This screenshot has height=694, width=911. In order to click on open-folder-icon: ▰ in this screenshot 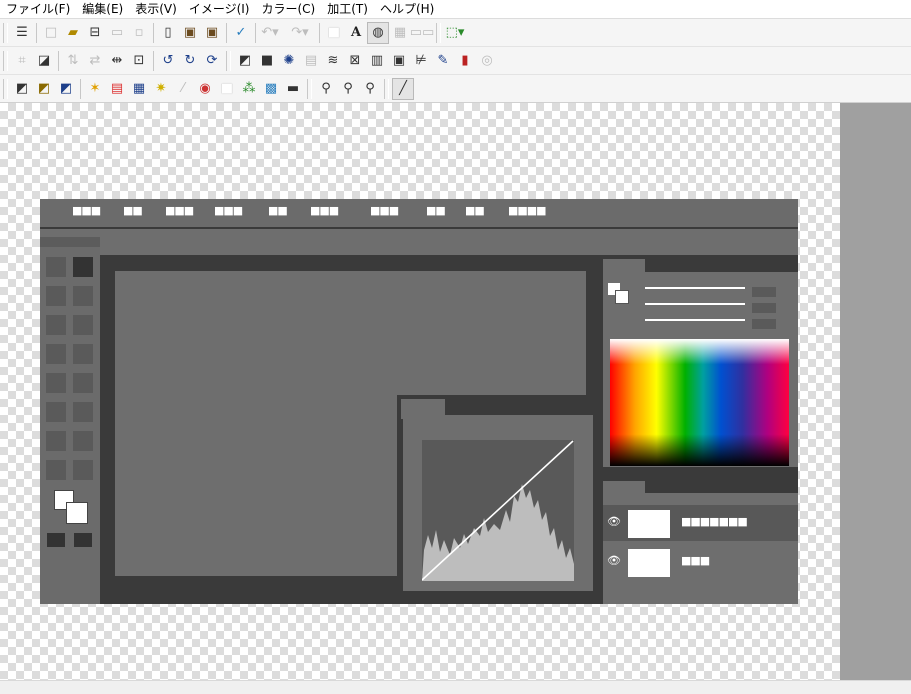, I will do `click(73, 33)`.